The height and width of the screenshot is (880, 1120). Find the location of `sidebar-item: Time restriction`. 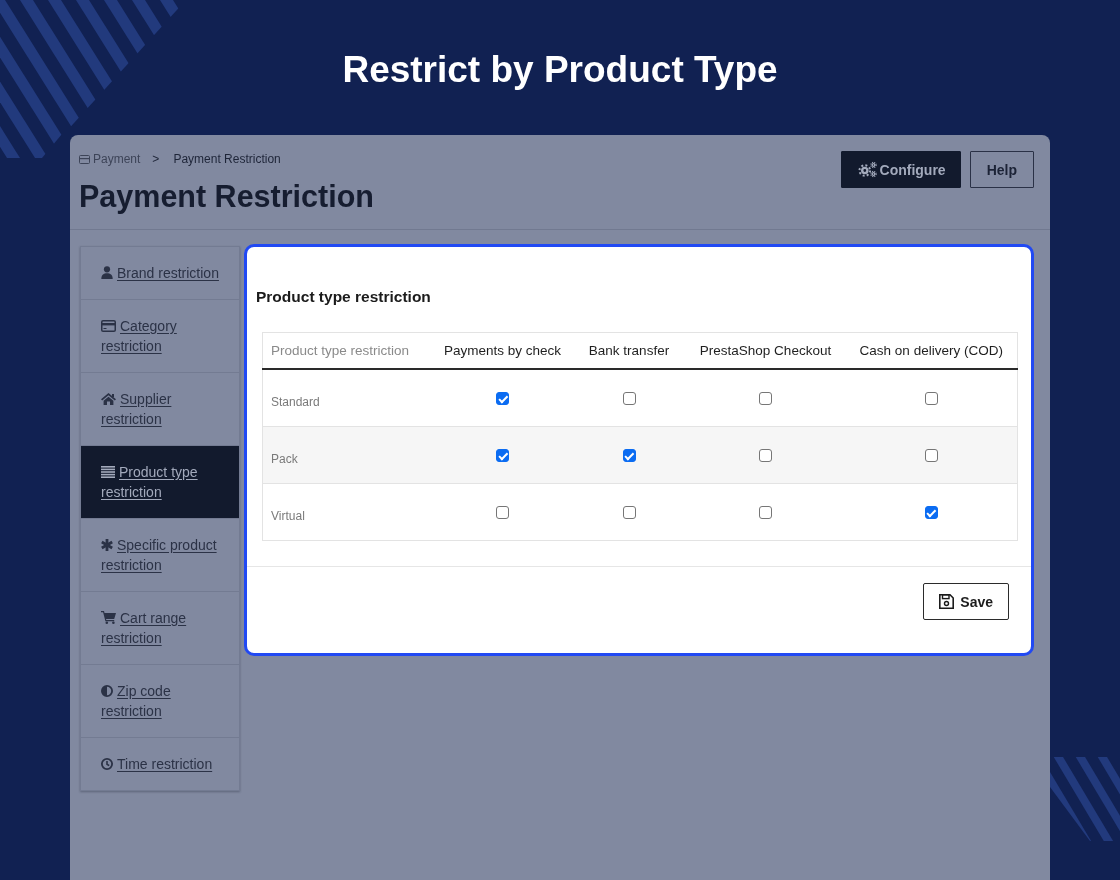

sidebar-item: Time restriction is located at coordinates (160, 764).